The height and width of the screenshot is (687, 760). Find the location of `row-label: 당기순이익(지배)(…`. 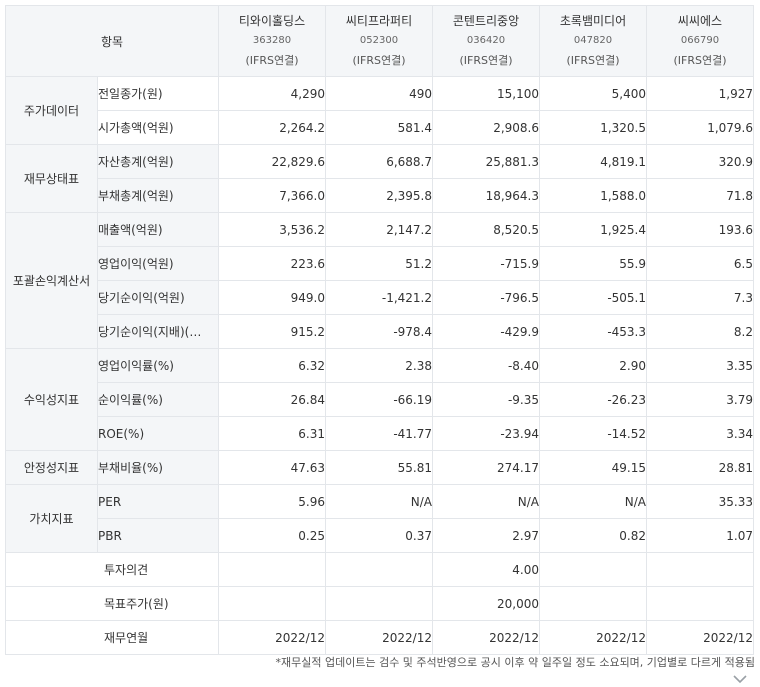

row-label: 당기순이익(지배)(… is located at coordinates (158, 331).